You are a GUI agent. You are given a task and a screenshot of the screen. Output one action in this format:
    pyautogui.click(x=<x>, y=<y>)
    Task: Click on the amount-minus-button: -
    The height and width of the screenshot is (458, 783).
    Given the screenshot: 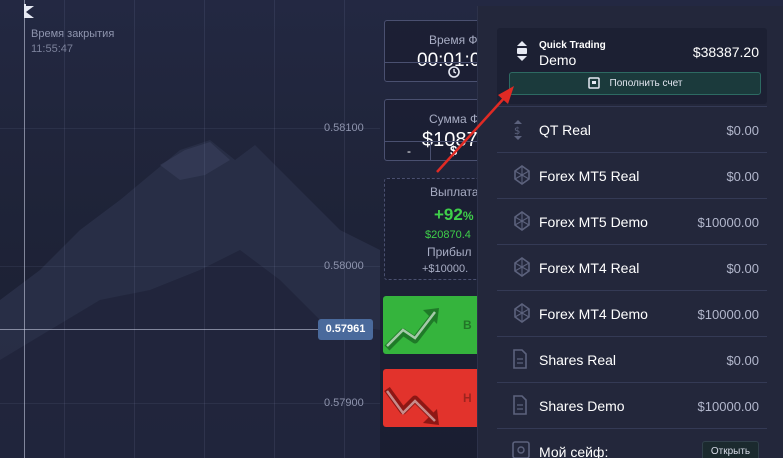 What is the action you would take?
    pyautogui.click(x=409, y=151)
    